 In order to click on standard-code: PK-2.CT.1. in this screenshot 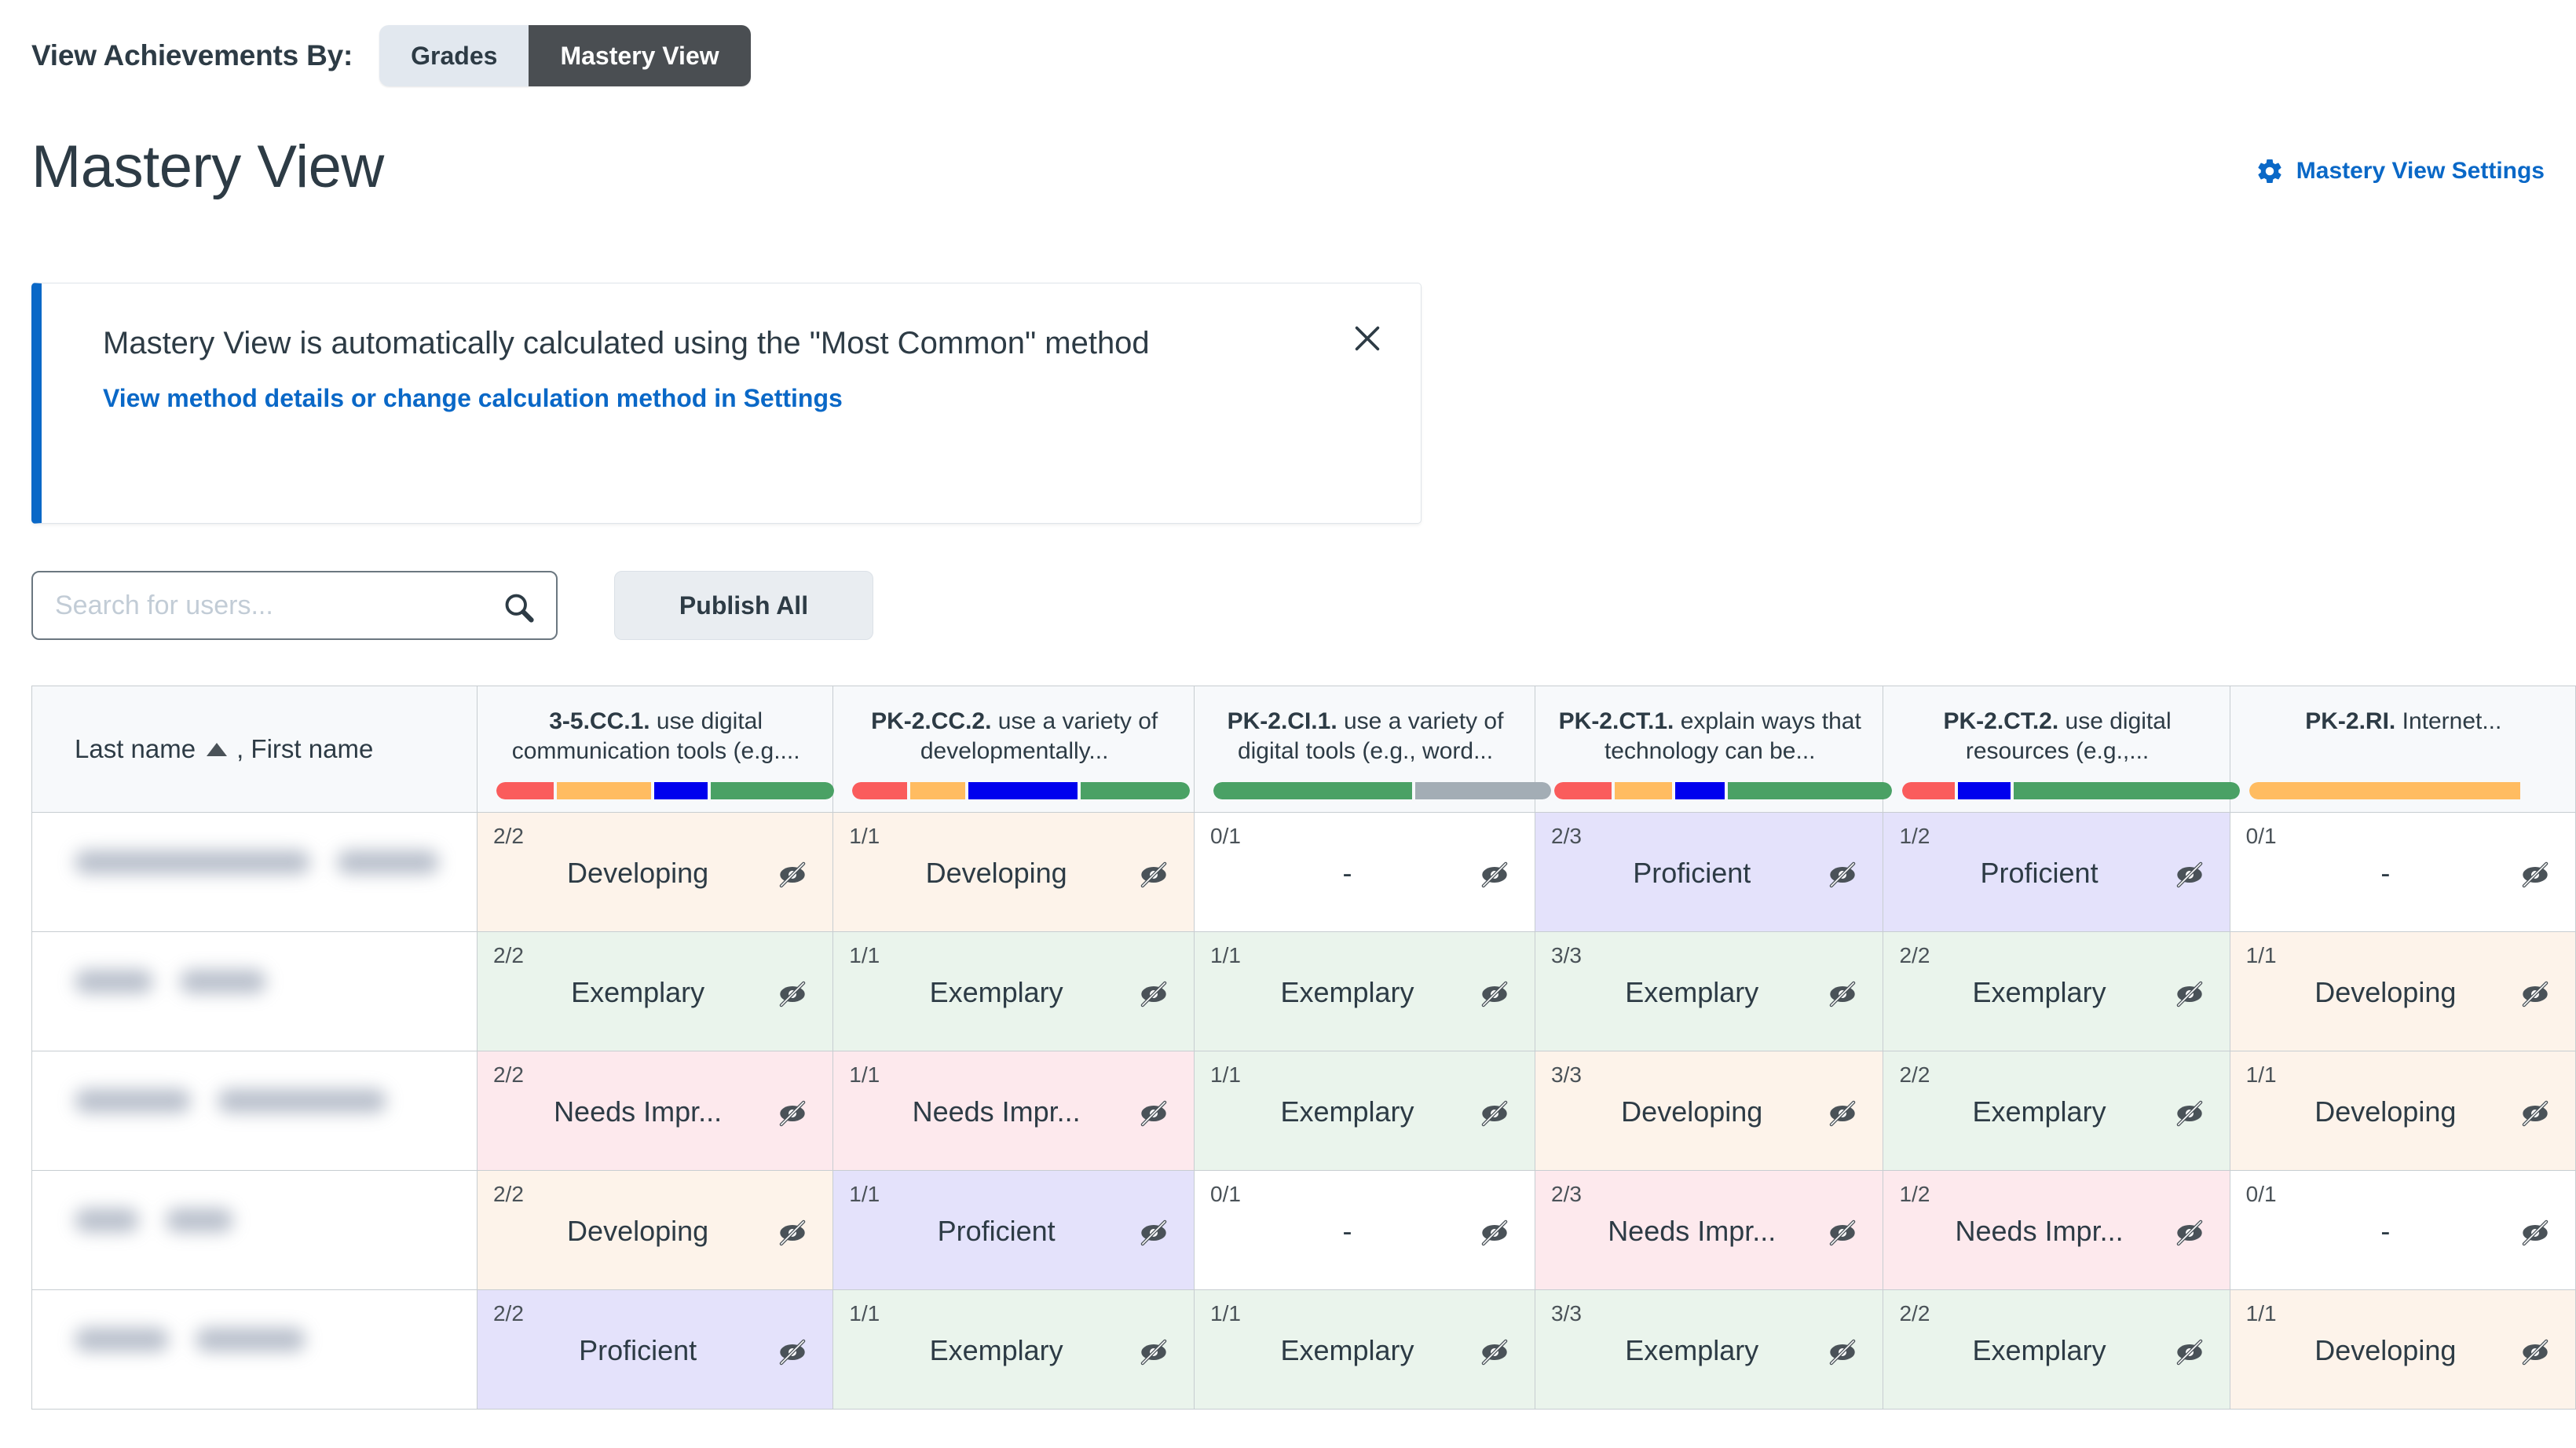, I will do `click(1616, 721)`.